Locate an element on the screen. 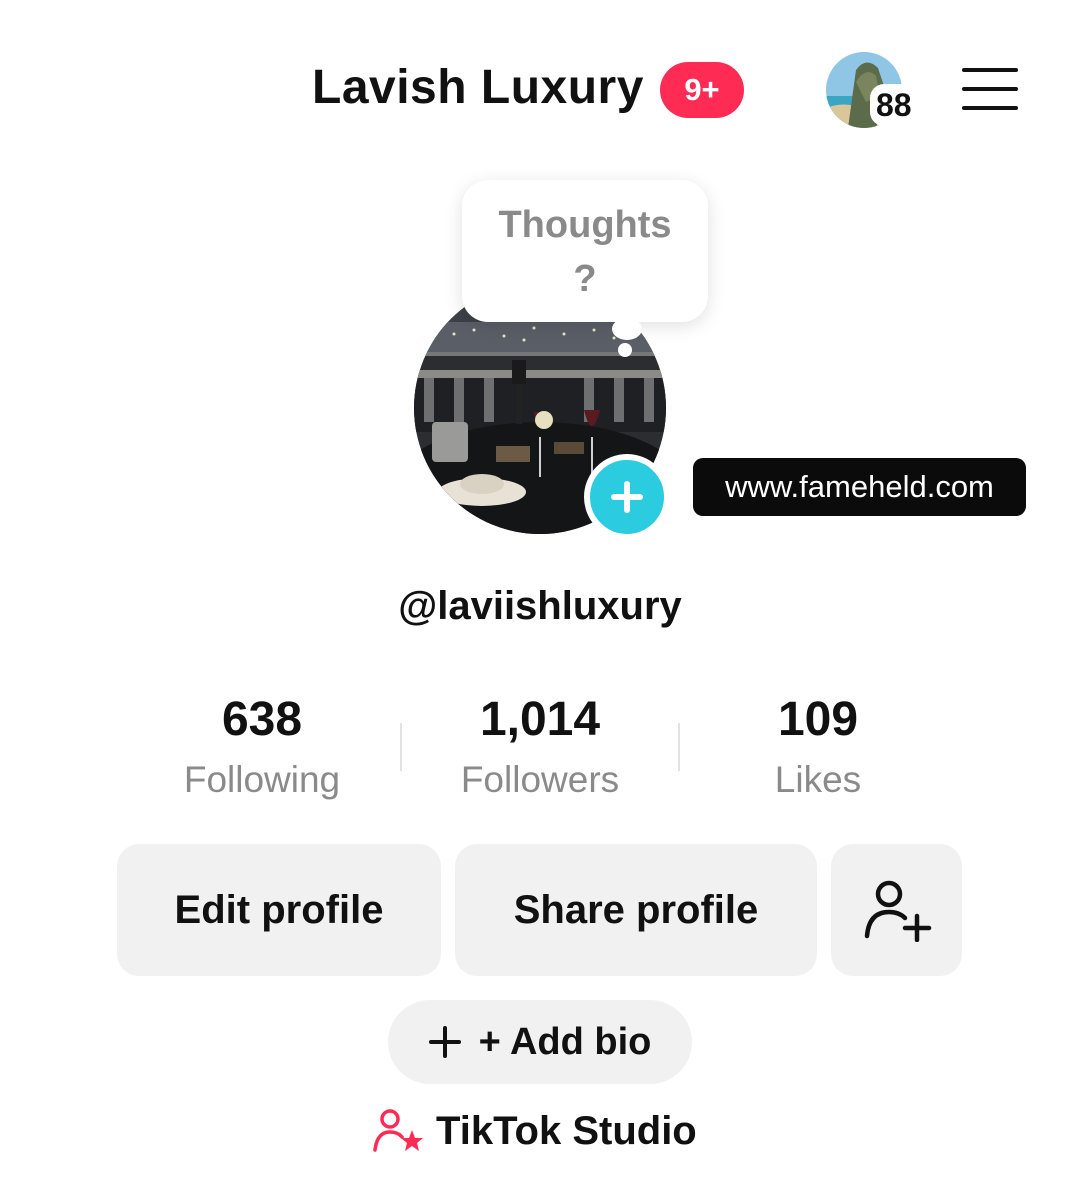 This screenshot has width=1080, height=1198. notification-badge: 9+ is located at coordinates (702, 90).